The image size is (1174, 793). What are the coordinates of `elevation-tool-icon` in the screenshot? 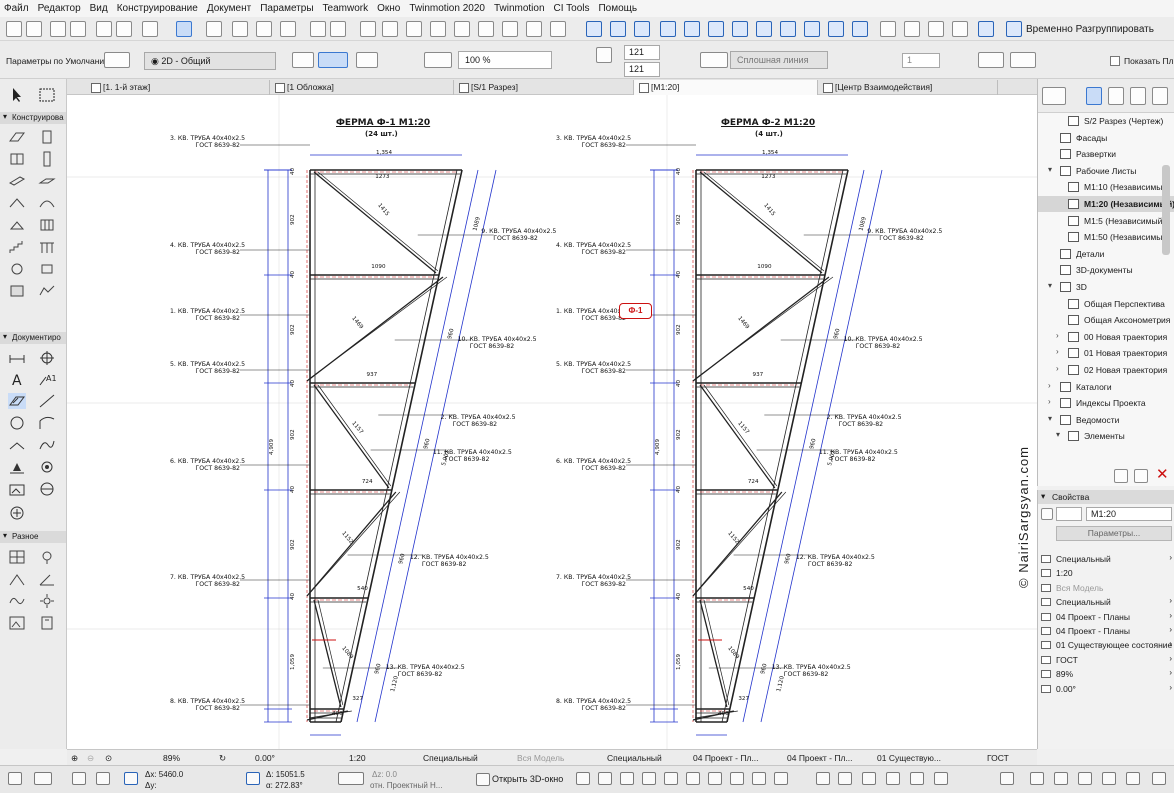 It's located at (17, 513).